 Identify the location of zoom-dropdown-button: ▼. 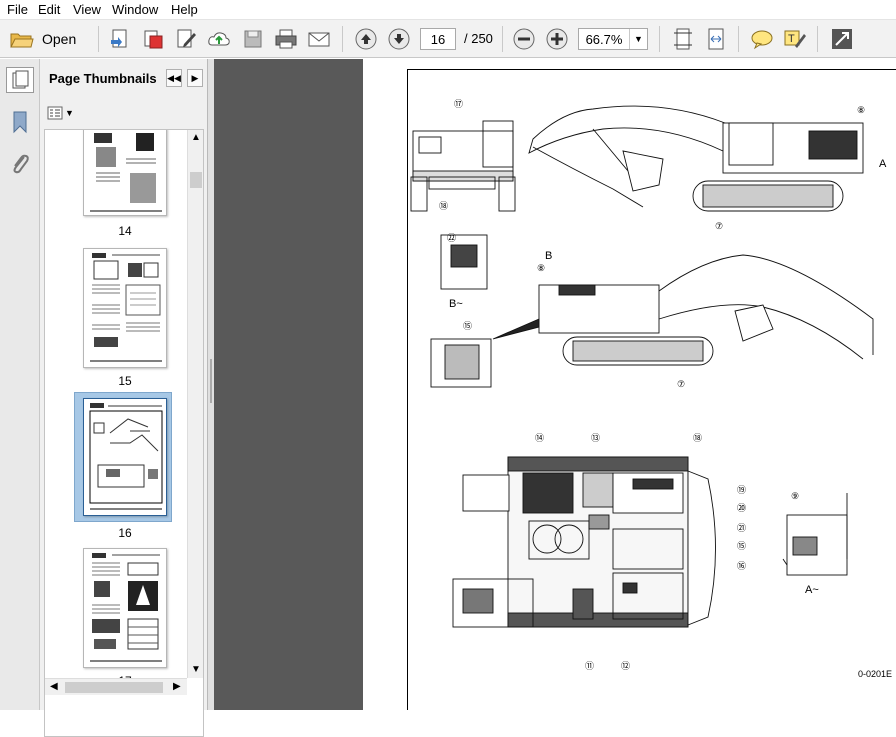
(638, 39).